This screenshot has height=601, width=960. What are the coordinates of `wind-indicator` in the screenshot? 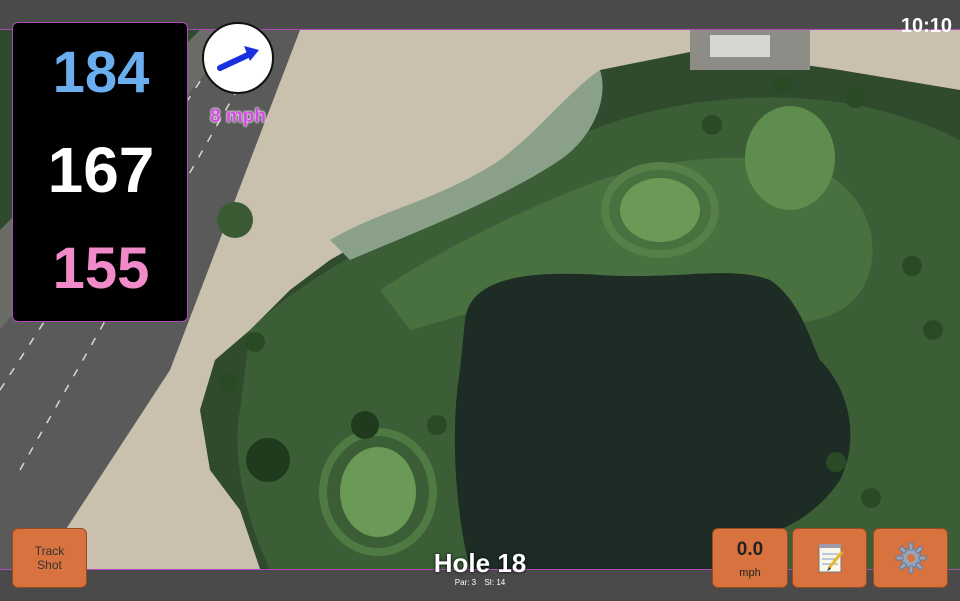 It's located at (238, 58).